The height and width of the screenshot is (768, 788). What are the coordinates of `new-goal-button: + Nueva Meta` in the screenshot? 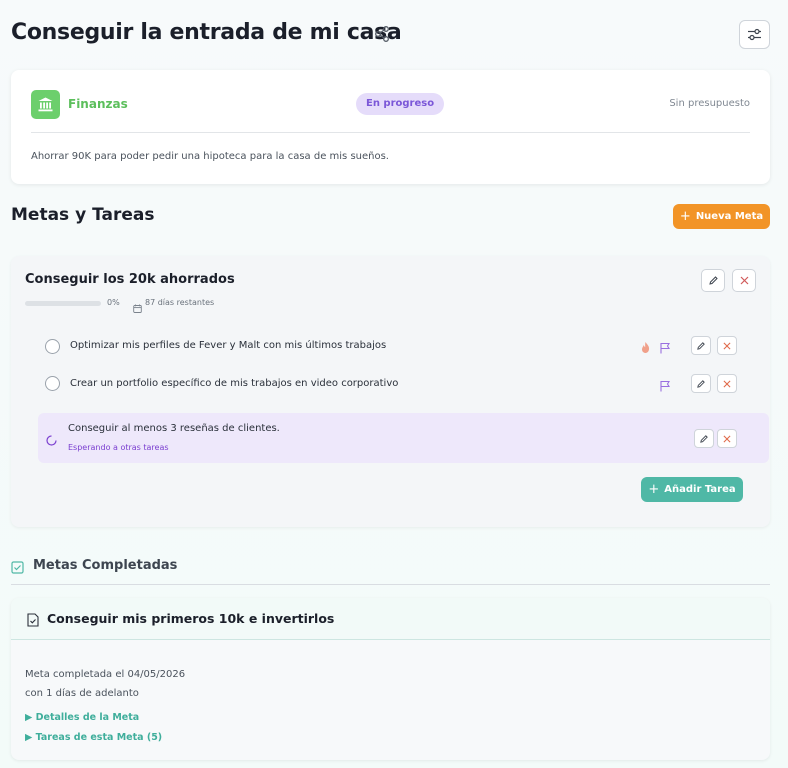 It's located at (721, 216).